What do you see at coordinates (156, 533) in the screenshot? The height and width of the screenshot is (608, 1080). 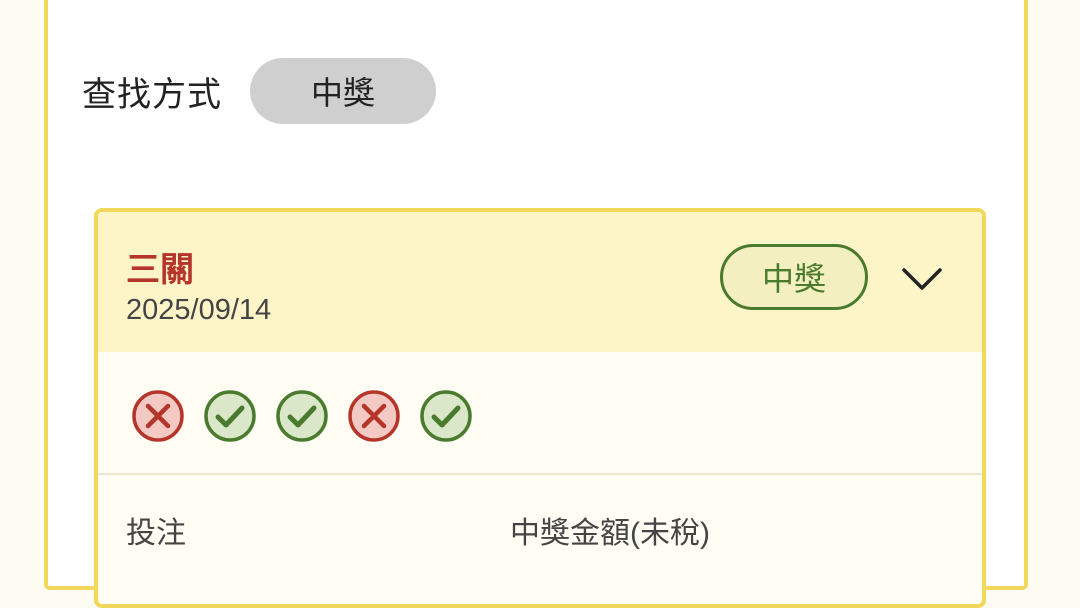 I see `bet-column-label: 投注` at bounding box center [156, 533].